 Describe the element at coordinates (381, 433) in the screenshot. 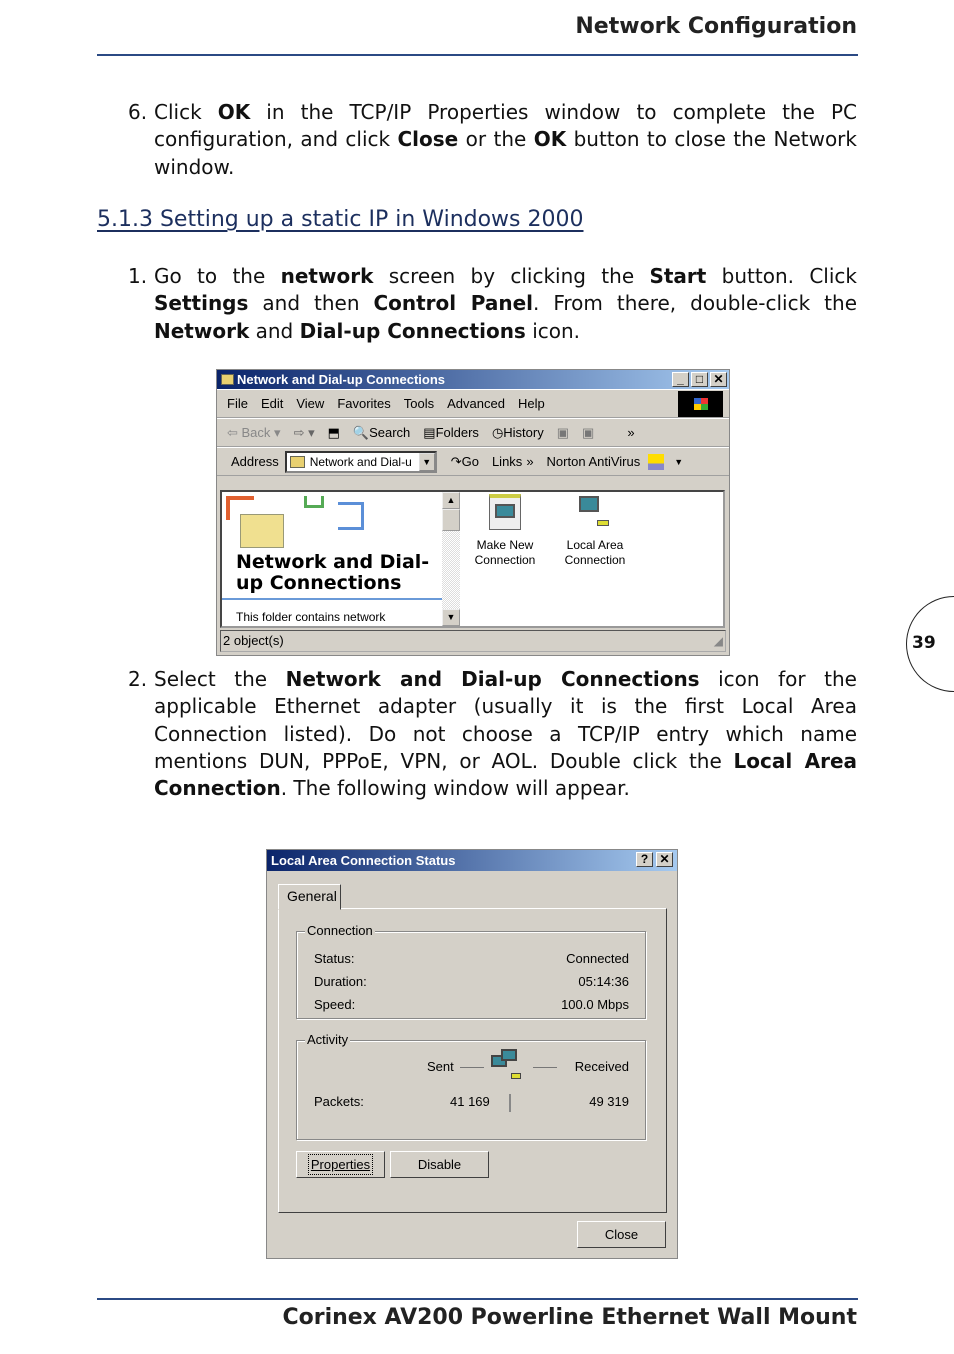

I see `search-button: 🔍Search` at that location.